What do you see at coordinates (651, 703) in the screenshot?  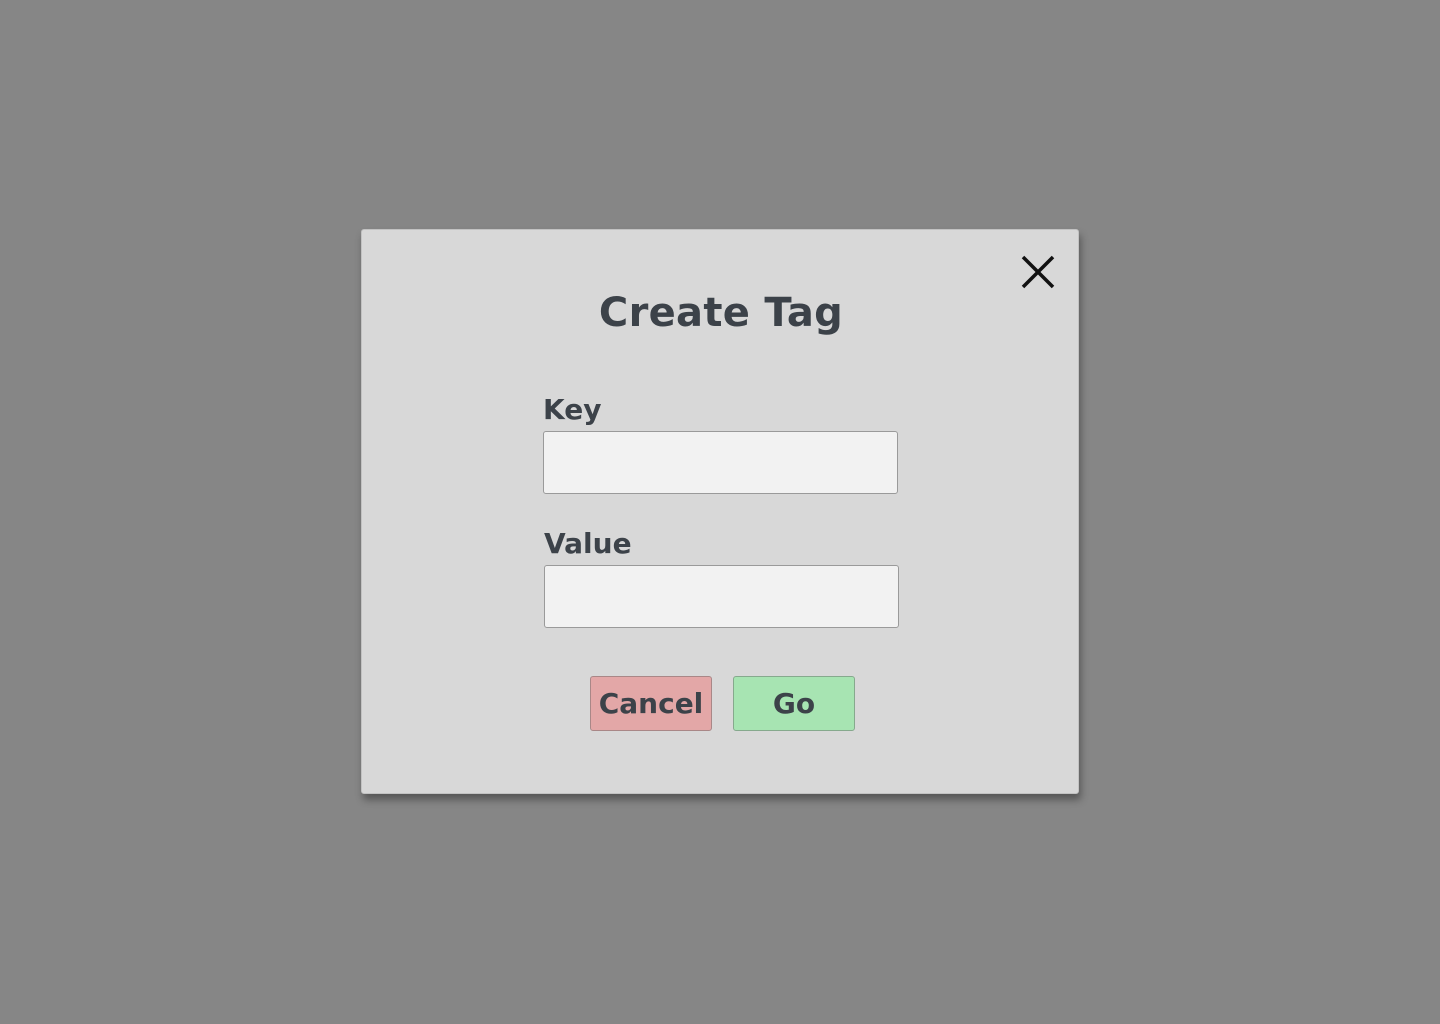 I see `cancel-button: Cancel` at bounding box center [651, 703].